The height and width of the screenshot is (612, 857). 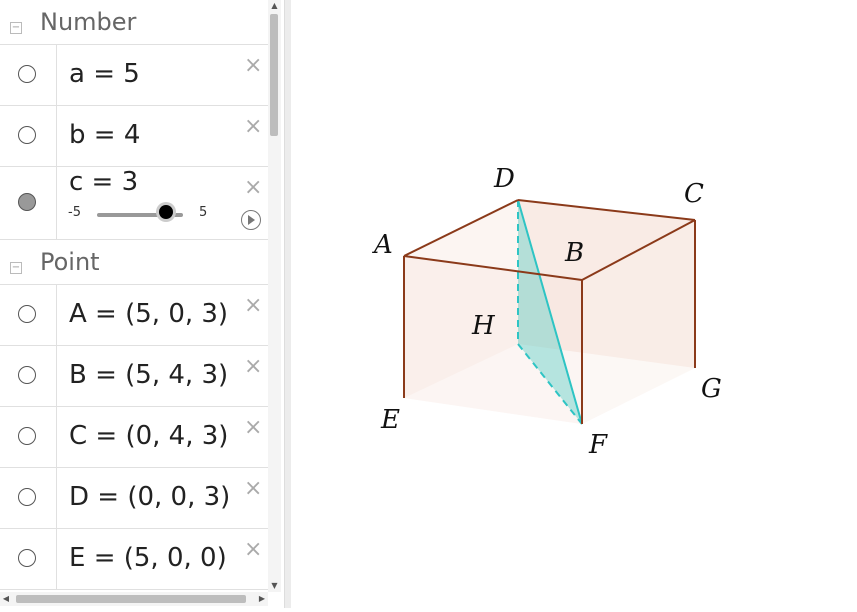 I want to click on visibility-toggle-A, so click(x=27, y=314).